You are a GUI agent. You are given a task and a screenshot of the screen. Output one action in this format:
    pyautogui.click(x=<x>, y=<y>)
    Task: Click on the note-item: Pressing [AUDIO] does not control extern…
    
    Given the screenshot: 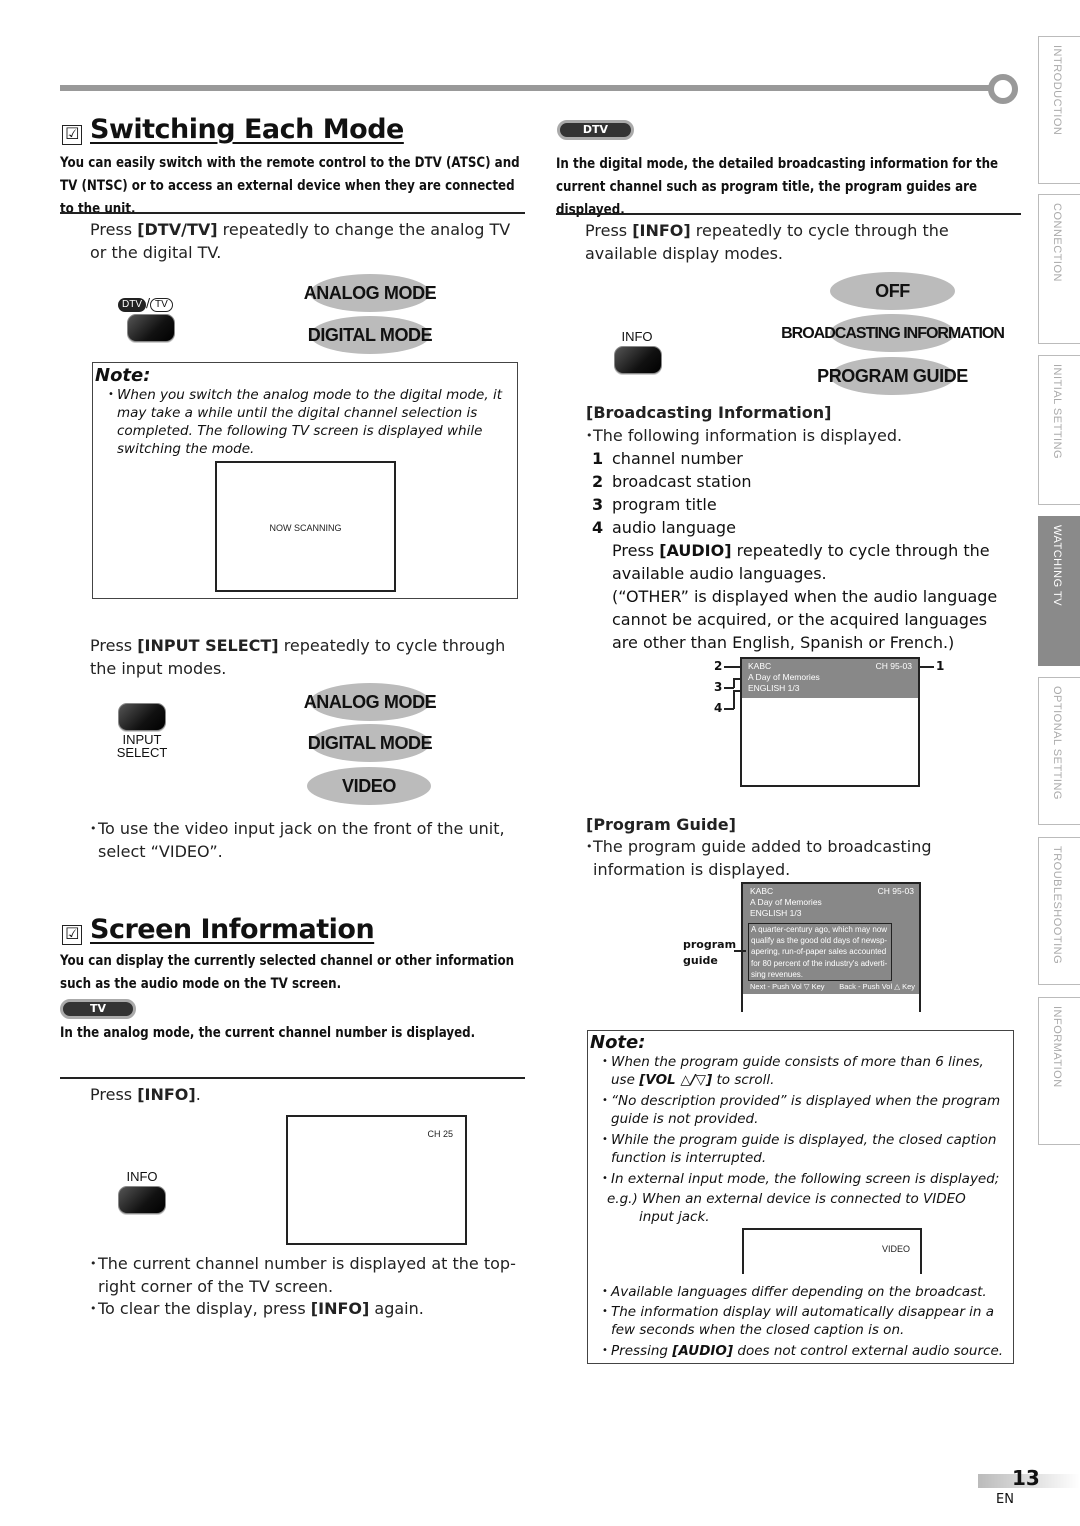 What is the action you would take?
    pyautogui.click(x=804, y=1351)
    